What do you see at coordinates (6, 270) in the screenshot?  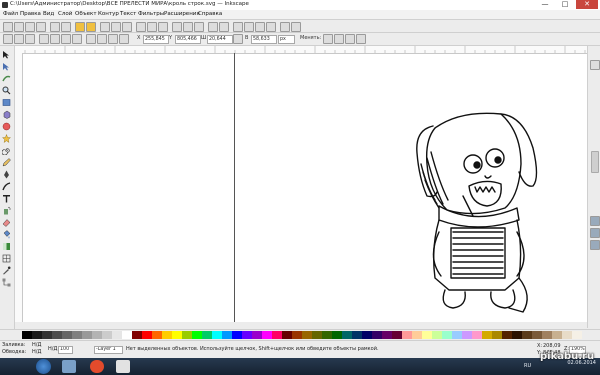 I see `dropper-tool-icon` at bounding box center [6, 270].